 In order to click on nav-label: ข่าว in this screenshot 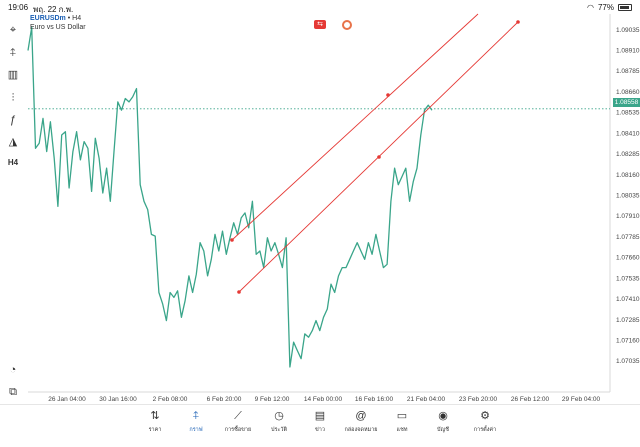, I will do `click(320, 430)`.